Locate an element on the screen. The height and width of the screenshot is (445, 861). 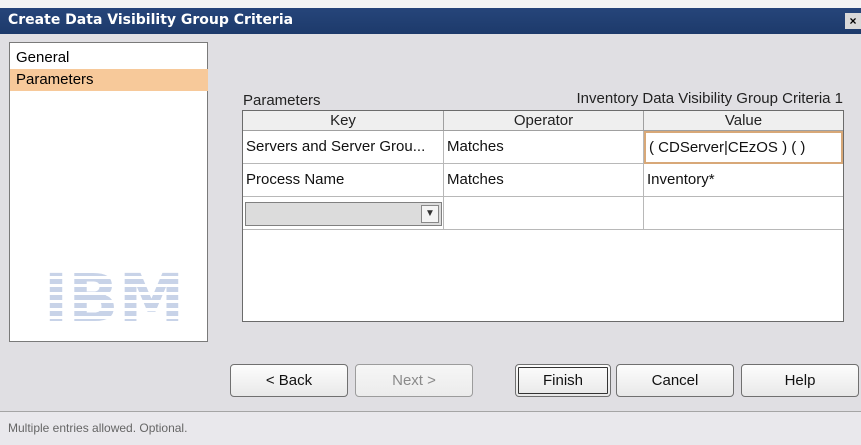
cancel-button: Cancel is located at coordinates (675, 380).